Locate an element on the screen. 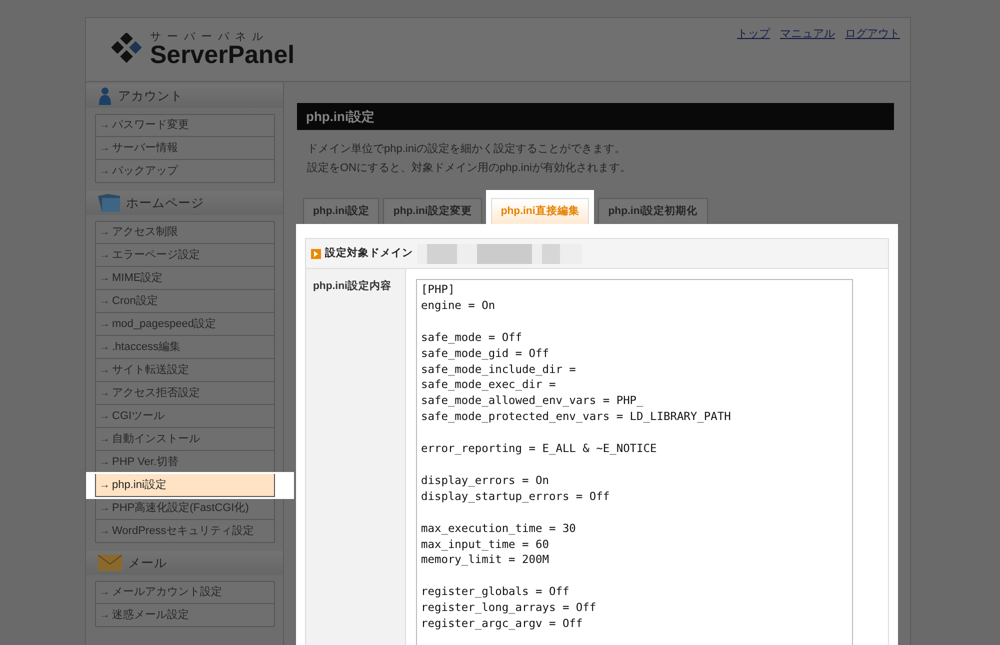 The image size is (1000, 645). sidebar-item: → エラーページ設定 is located at coordinates (185, 255).